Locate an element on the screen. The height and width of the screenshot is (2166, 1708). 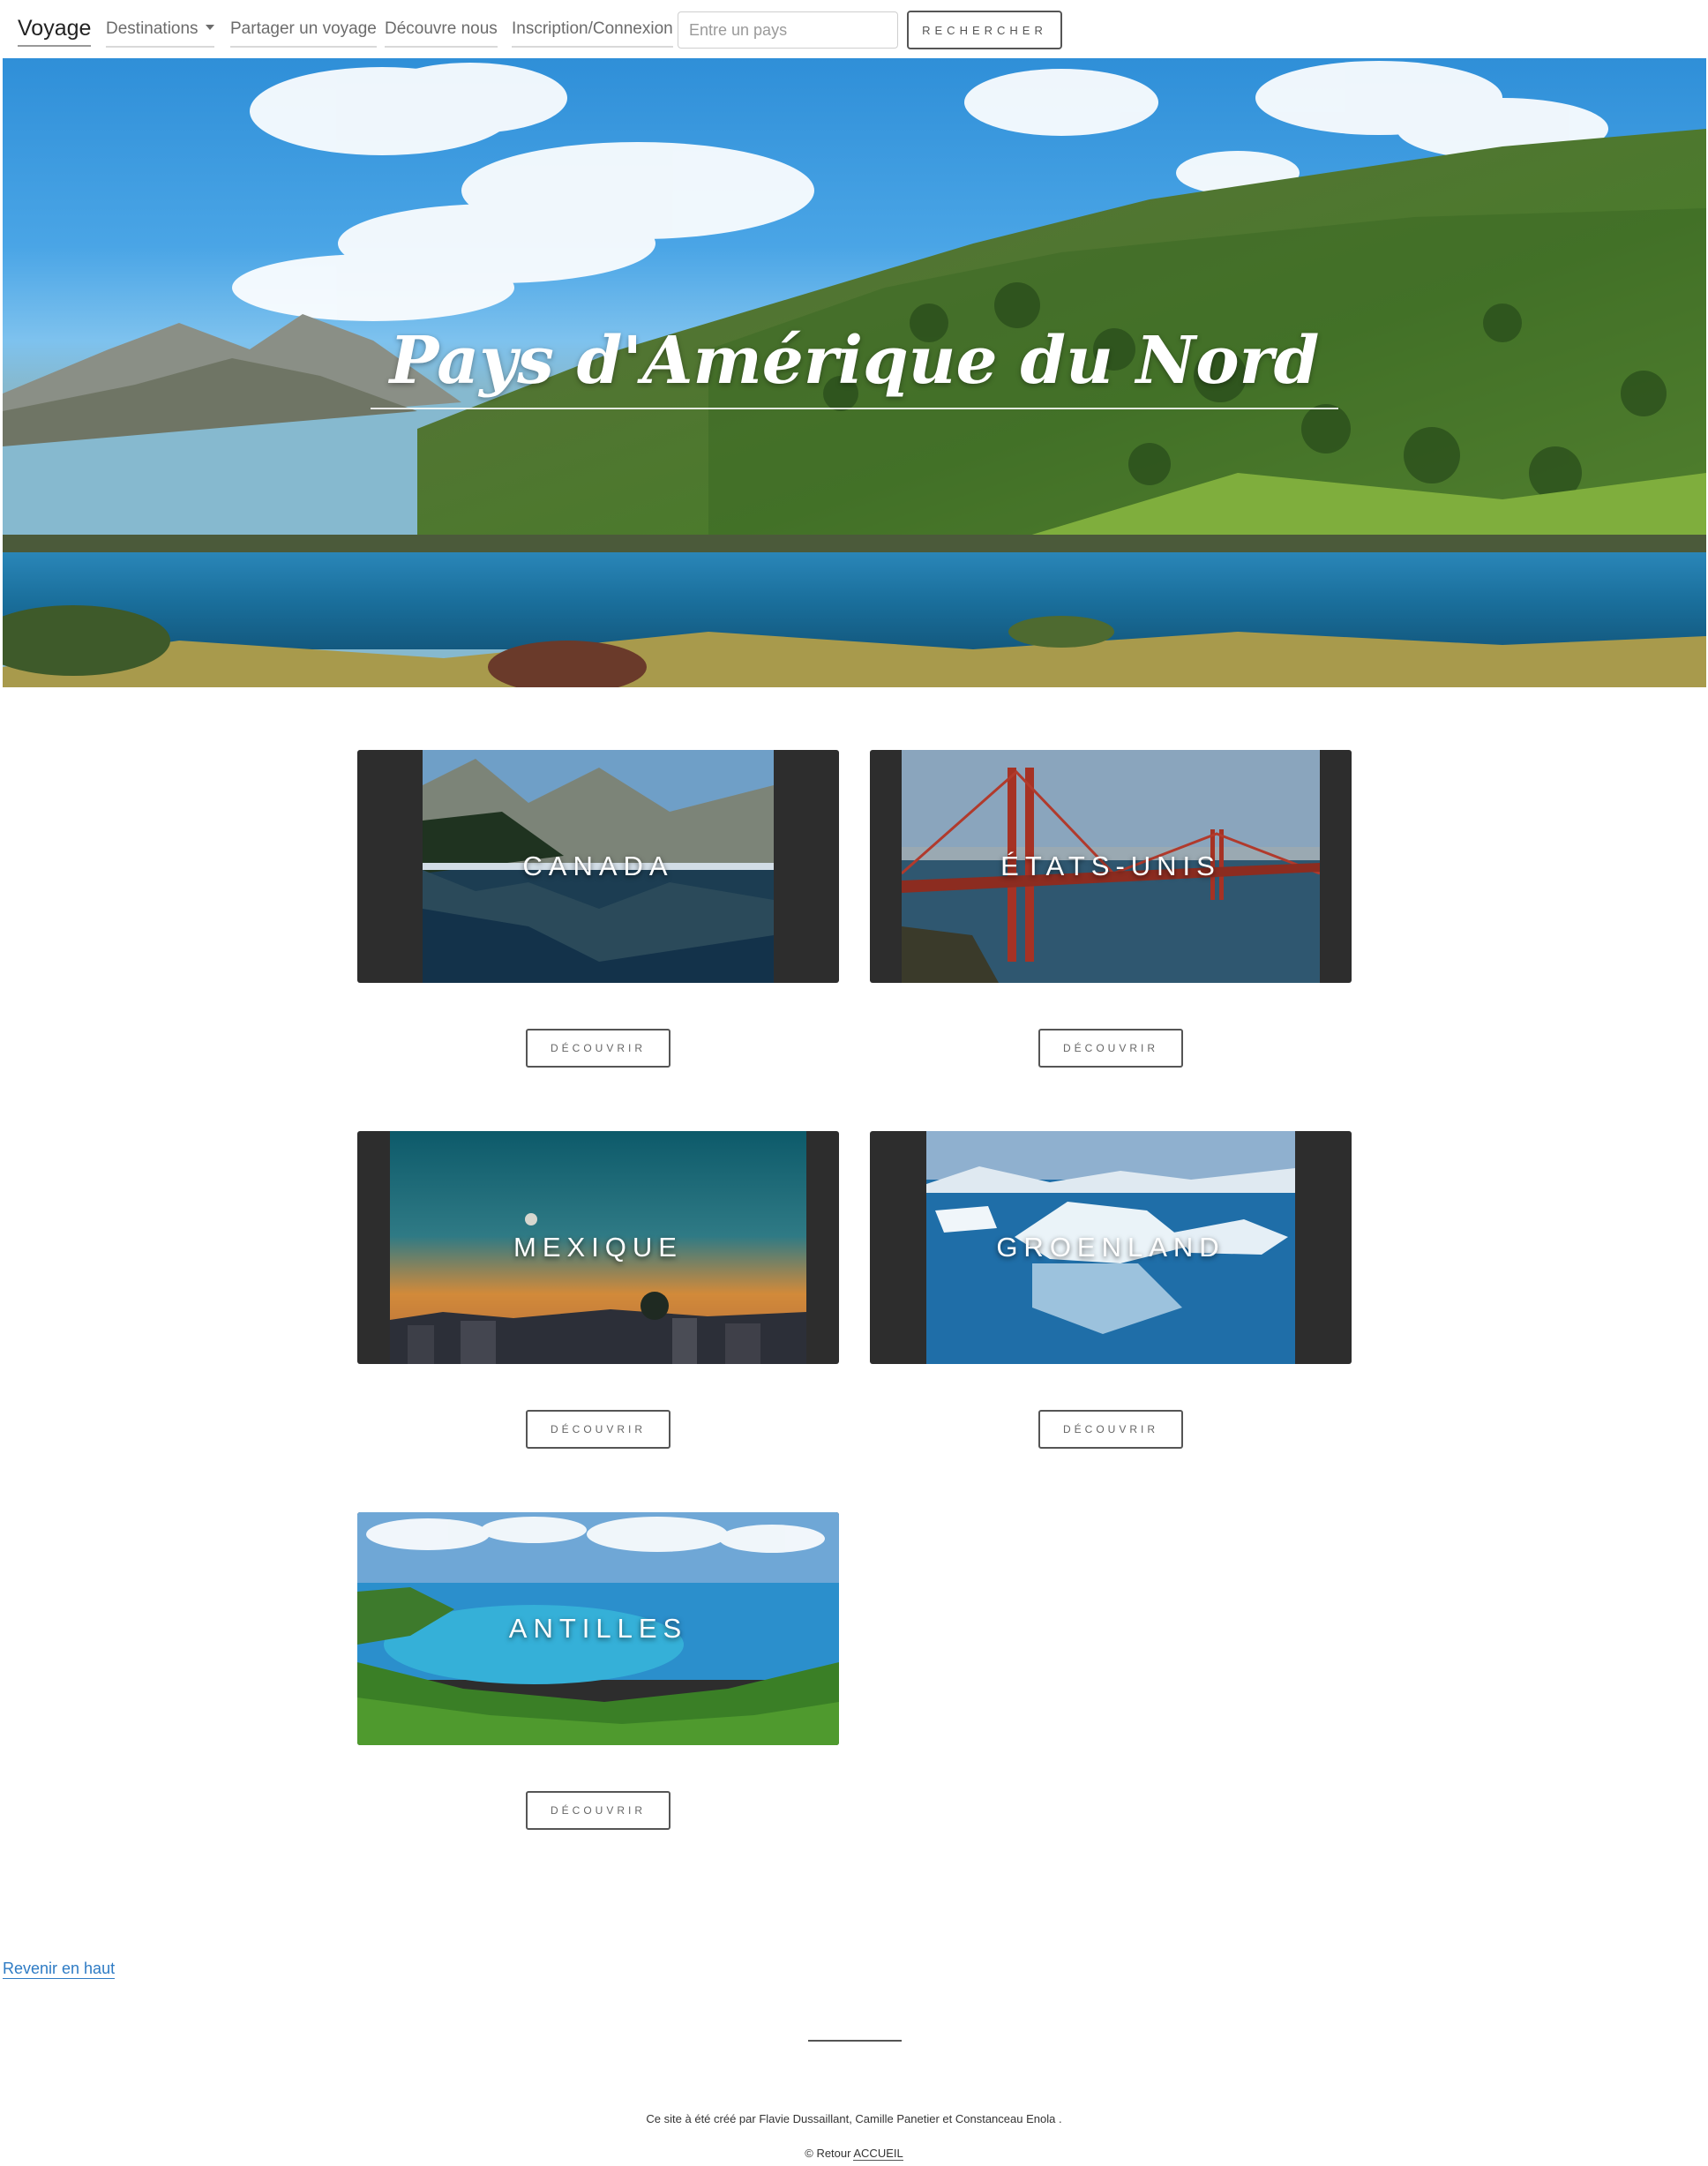
search-button: Rechercher is located at coordinates (984, 30).